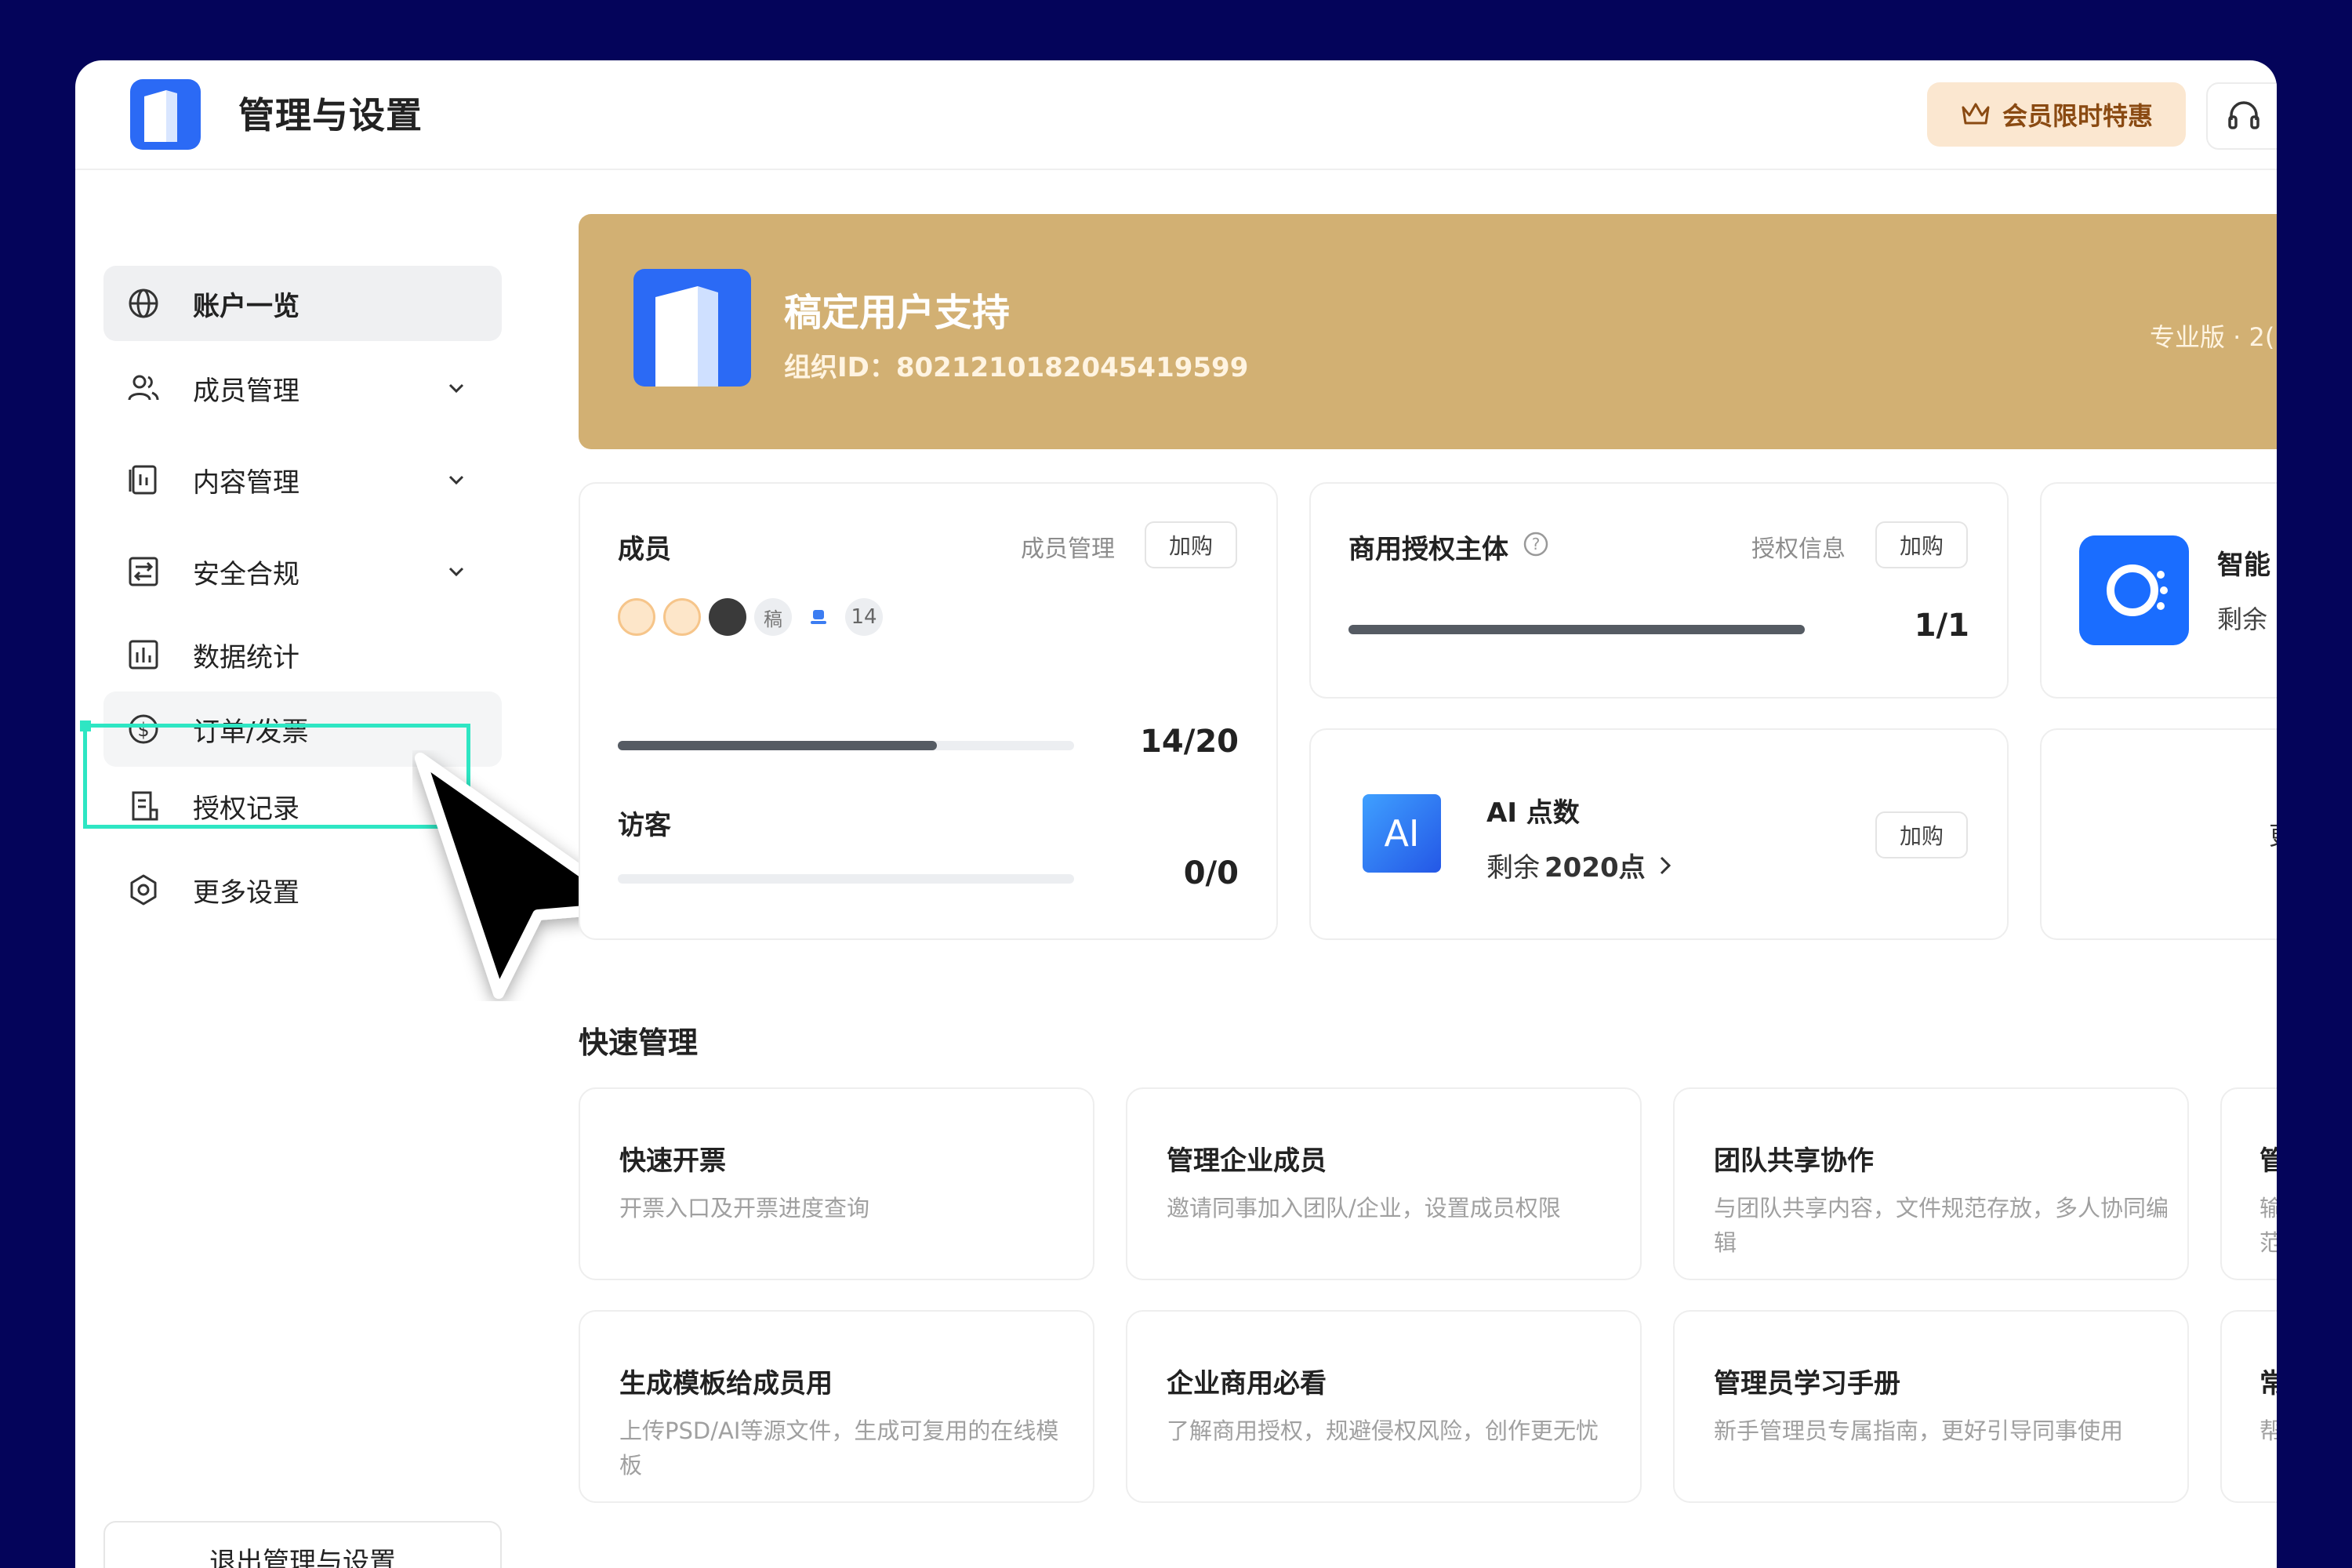 The width and height of the screenshot is (2352, 1568). I want to click on quick-card-manage-members: 管理企业成员 邀请同事加入团队/企业，设置成员权限, so click(1384, 1183).